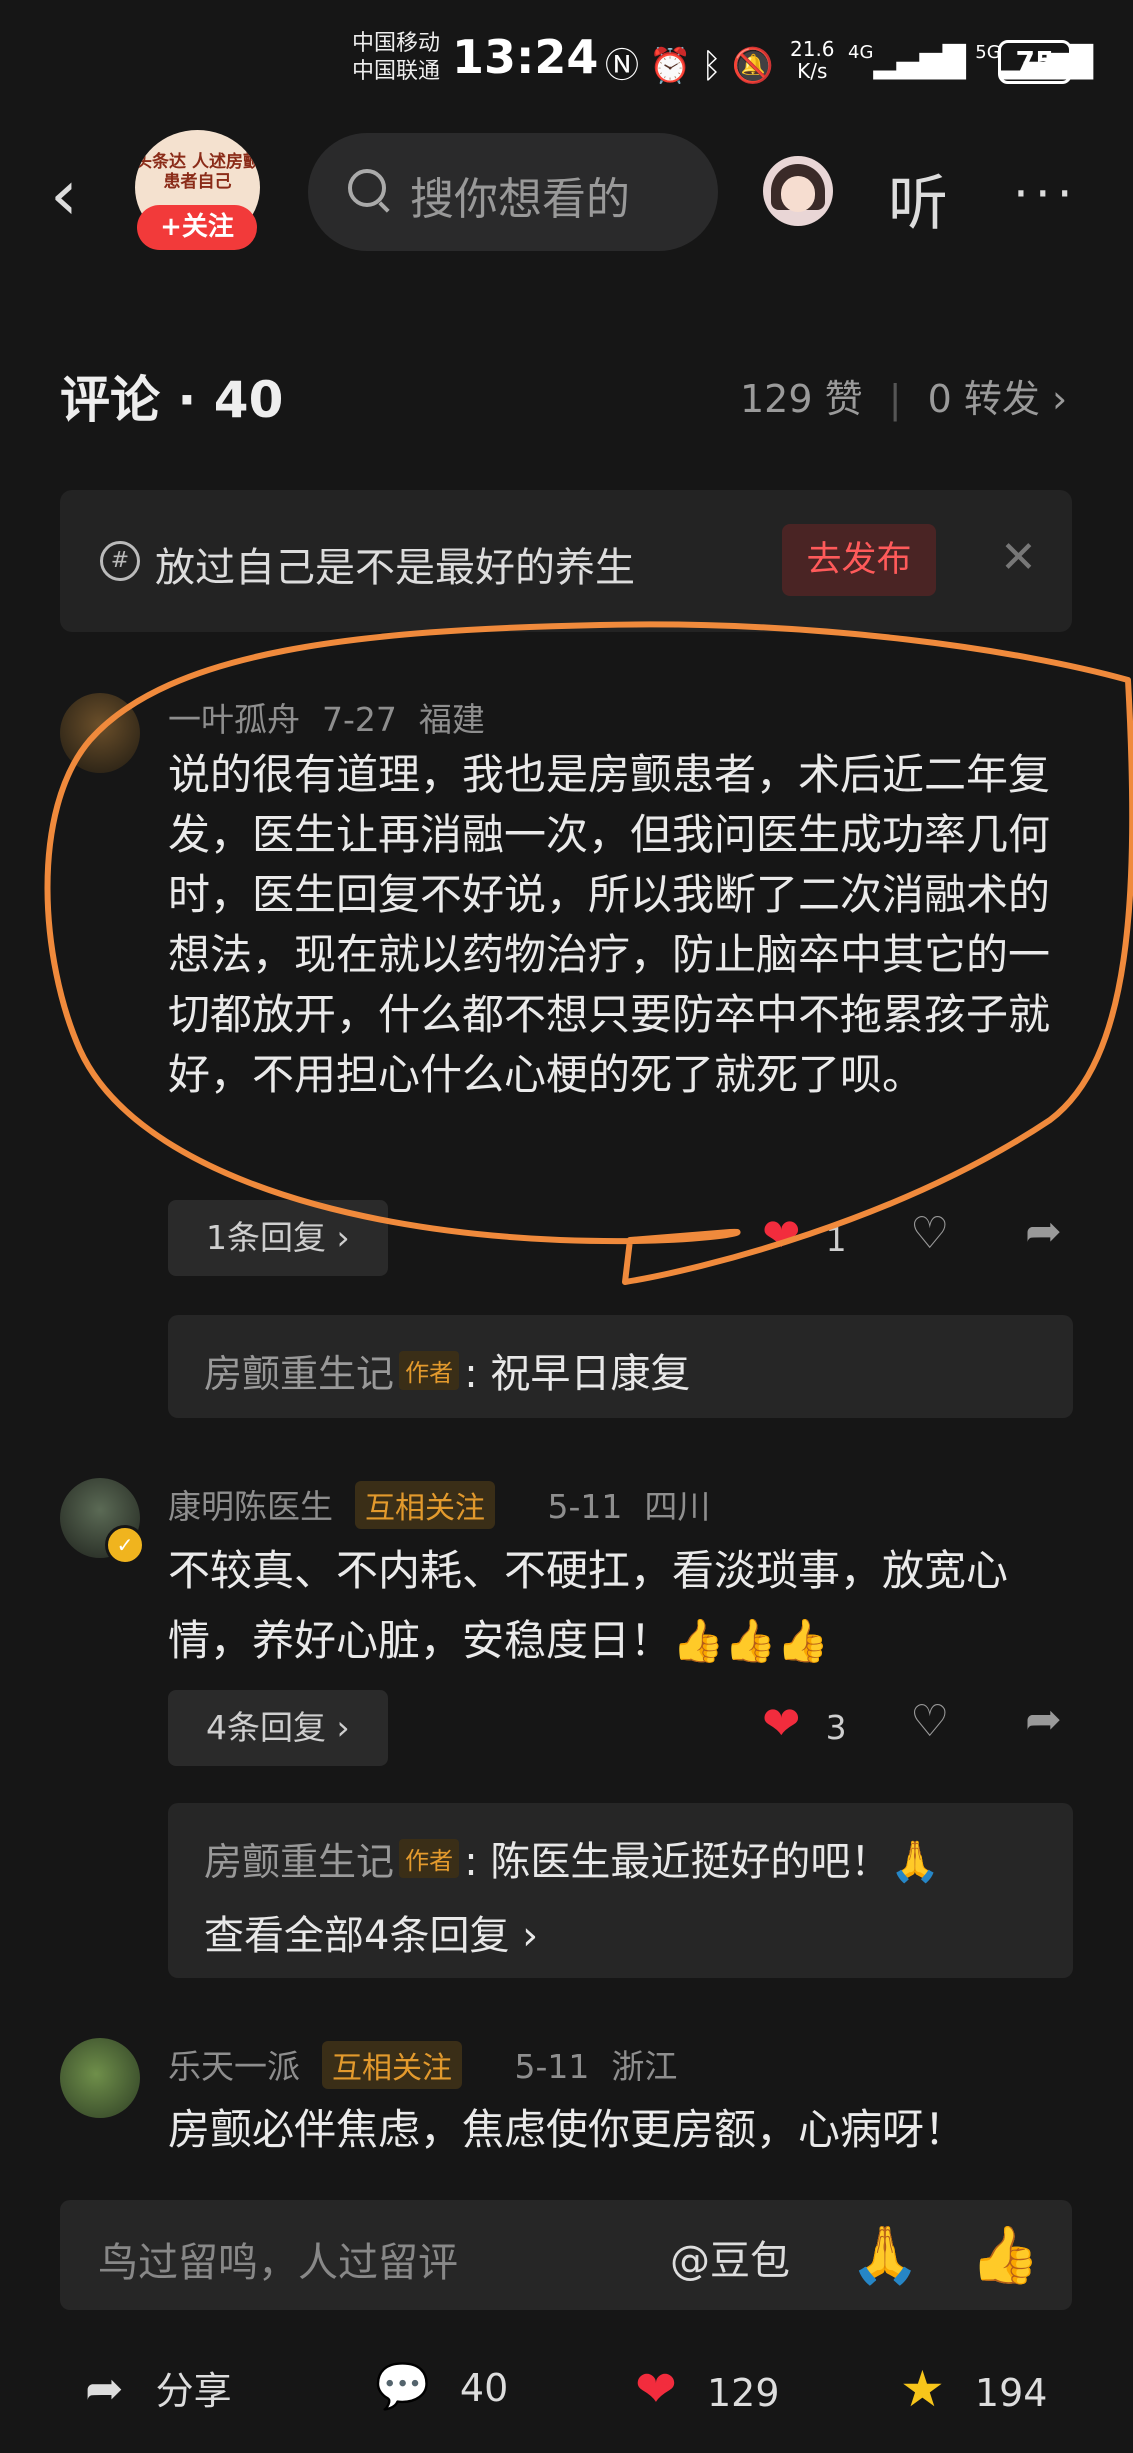 Image resolution: width=1133 pixels, height=2453 pixels. I want to click on more-menu-icon: ···, so click(1046, 194).